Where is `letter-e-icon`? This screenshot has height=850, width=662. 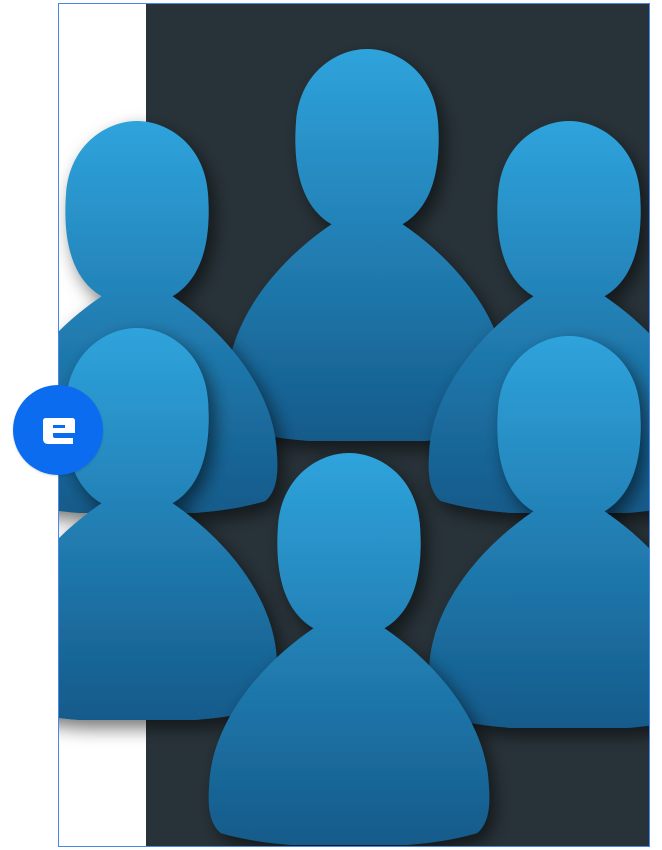 letter-e-icon is located at coordinates (59, 431).